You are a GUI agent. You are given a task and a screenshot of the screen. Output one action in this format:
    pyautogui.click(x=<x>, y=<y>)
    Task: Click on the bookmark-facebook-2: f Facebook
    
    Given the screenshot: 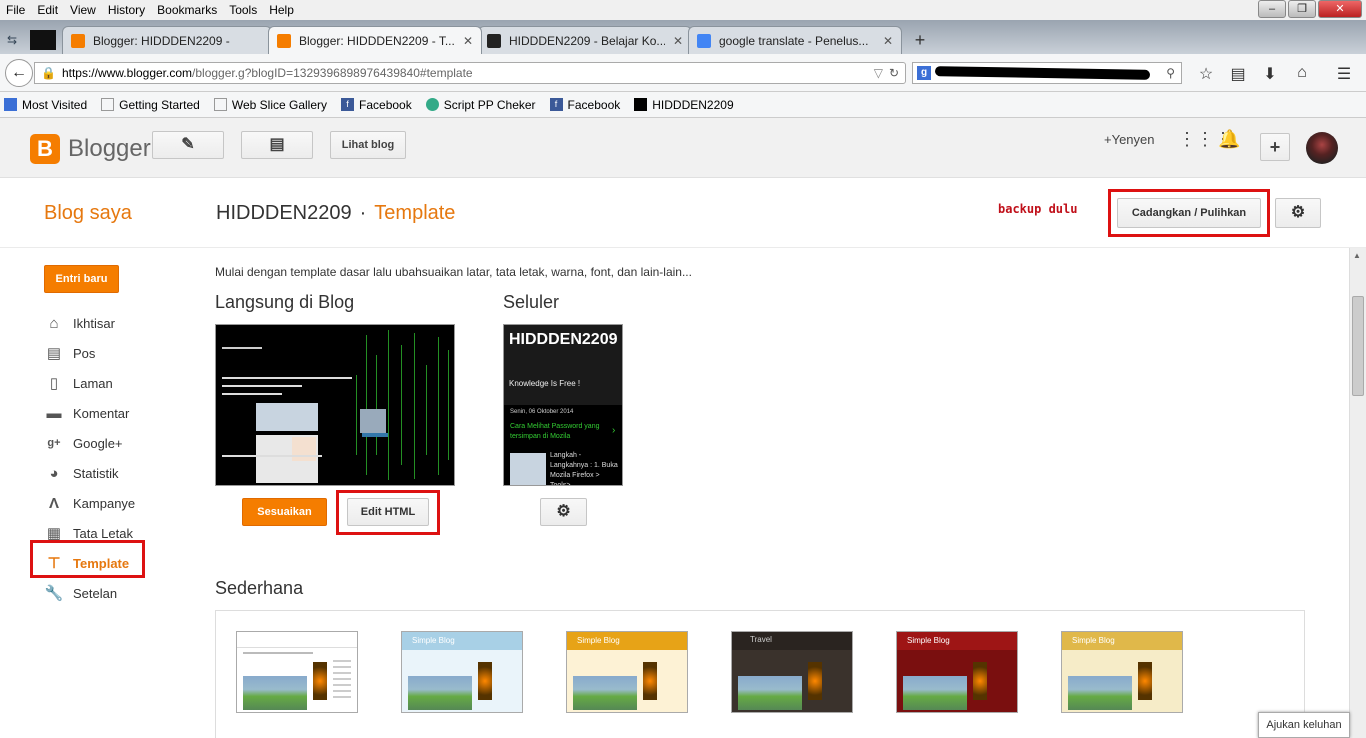 What is the action you would take?
    pyautogui.click(x=585, y=104)
    